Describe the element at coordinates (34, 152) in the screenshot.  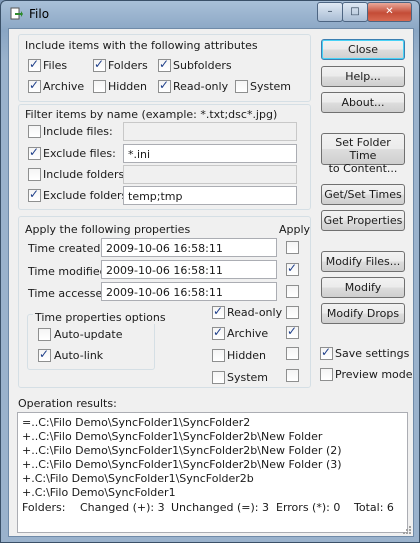
I see `exclude-files-checkbox` at that location.